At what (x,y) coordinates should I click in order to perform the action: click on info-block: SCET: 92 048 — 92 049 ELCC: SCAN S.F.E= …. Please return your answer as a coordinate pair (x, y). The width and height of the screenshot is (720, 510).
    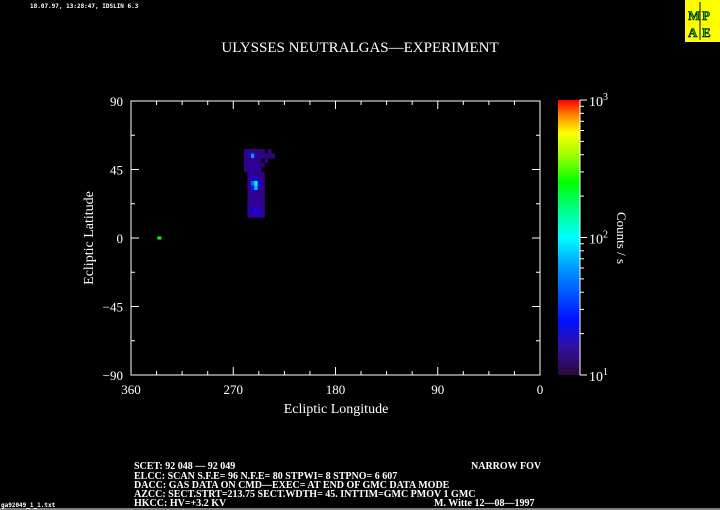
    Looking at the image, I should click on (338, 485).